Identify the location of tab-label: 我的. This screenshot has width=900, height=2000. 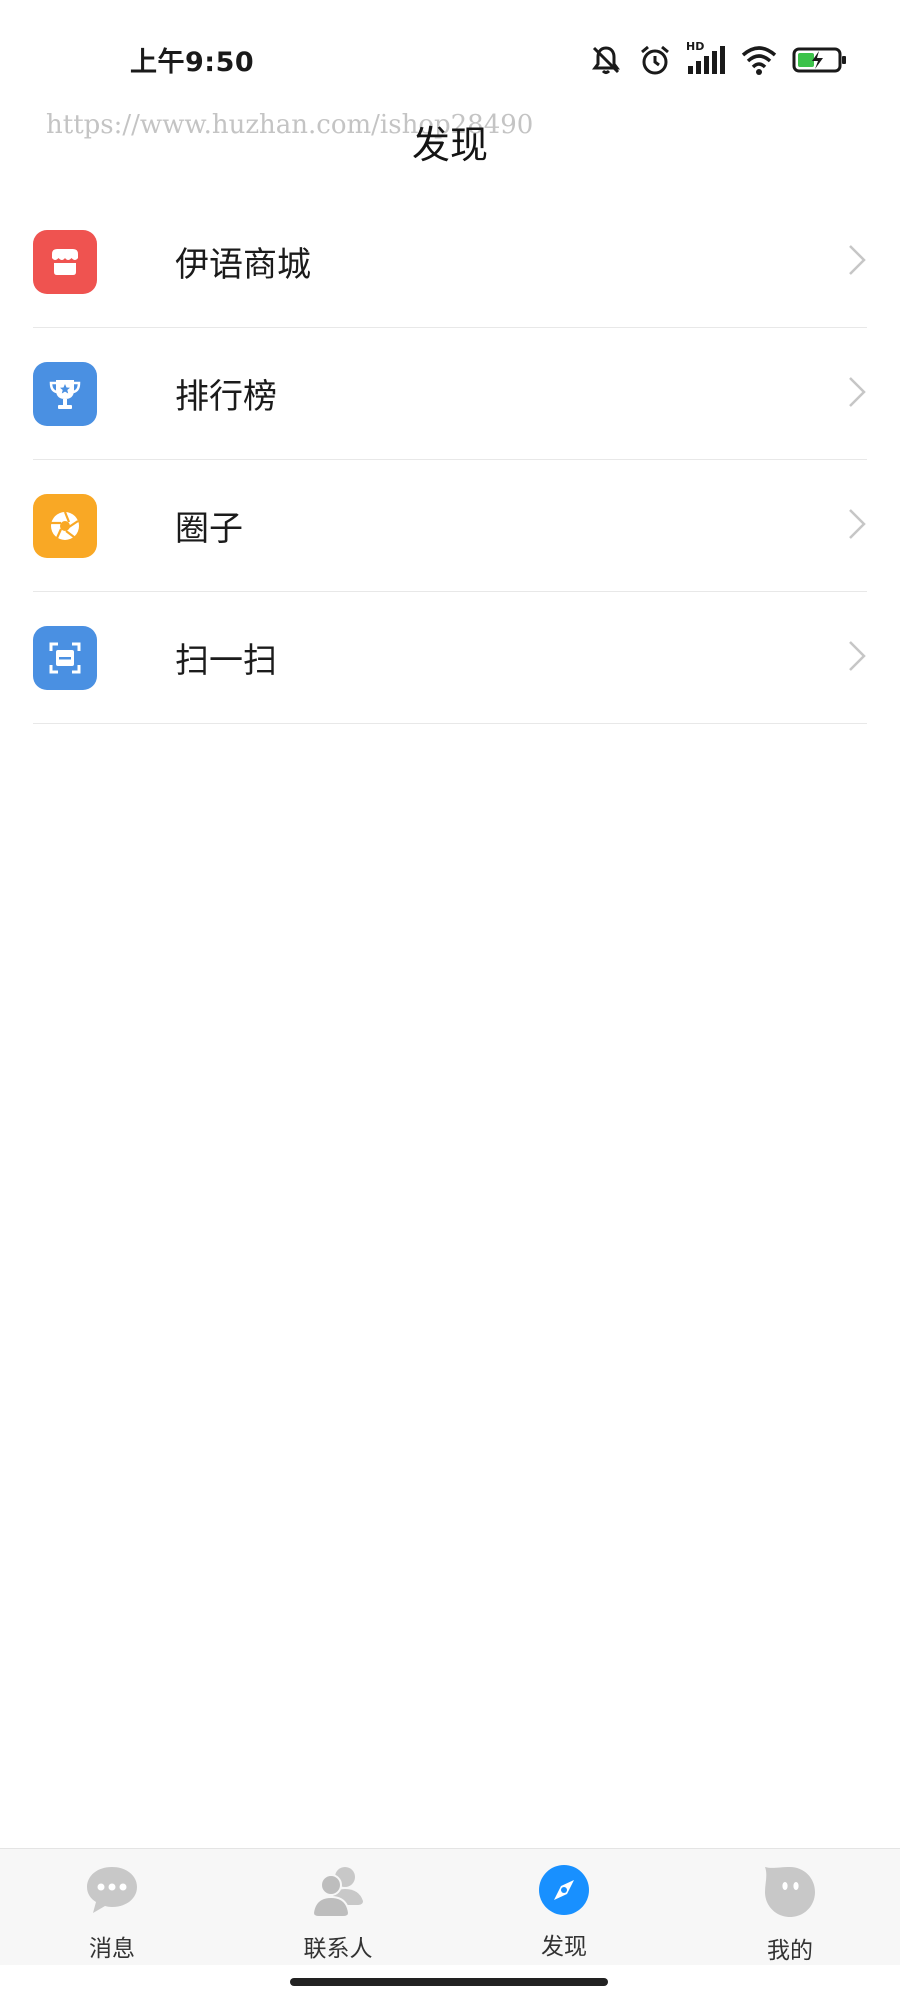
(790, 1951).